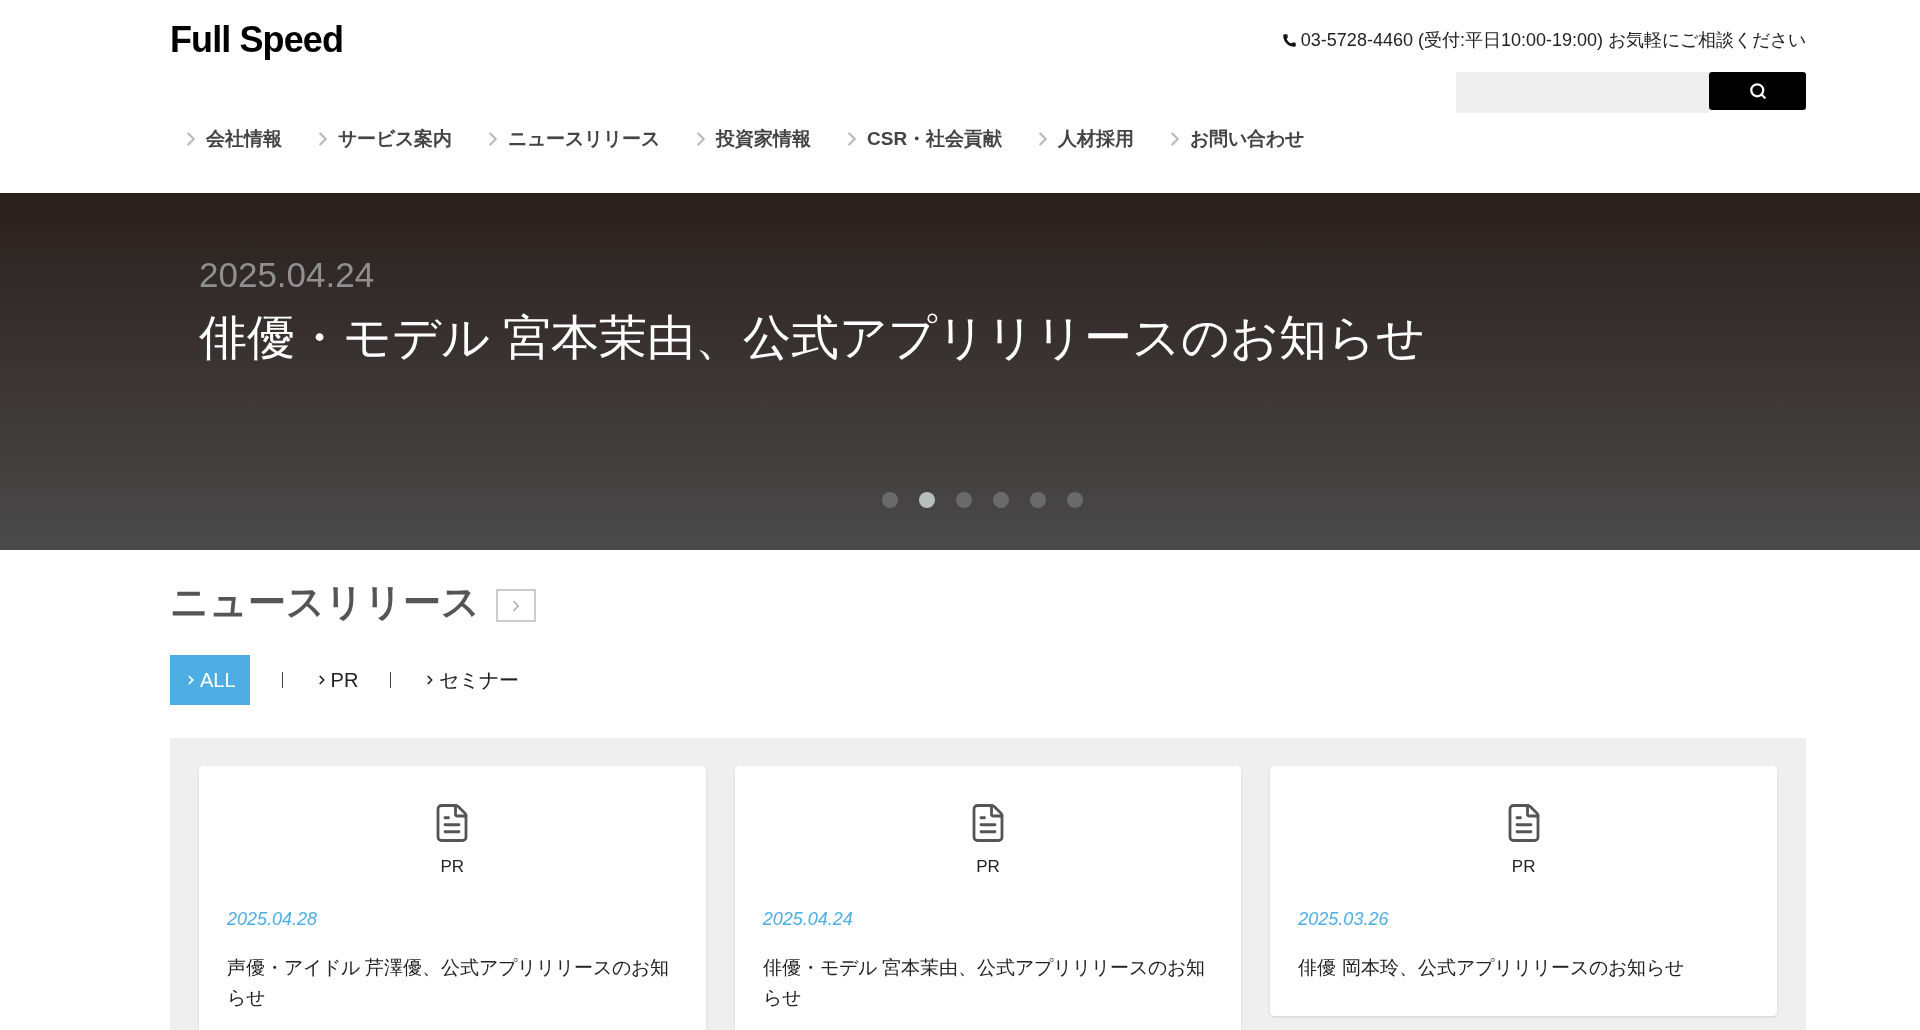 The width and height of the screenshot is (1920, 1030). I want to click on section-title: ニュースリリース, so click(325, 602).